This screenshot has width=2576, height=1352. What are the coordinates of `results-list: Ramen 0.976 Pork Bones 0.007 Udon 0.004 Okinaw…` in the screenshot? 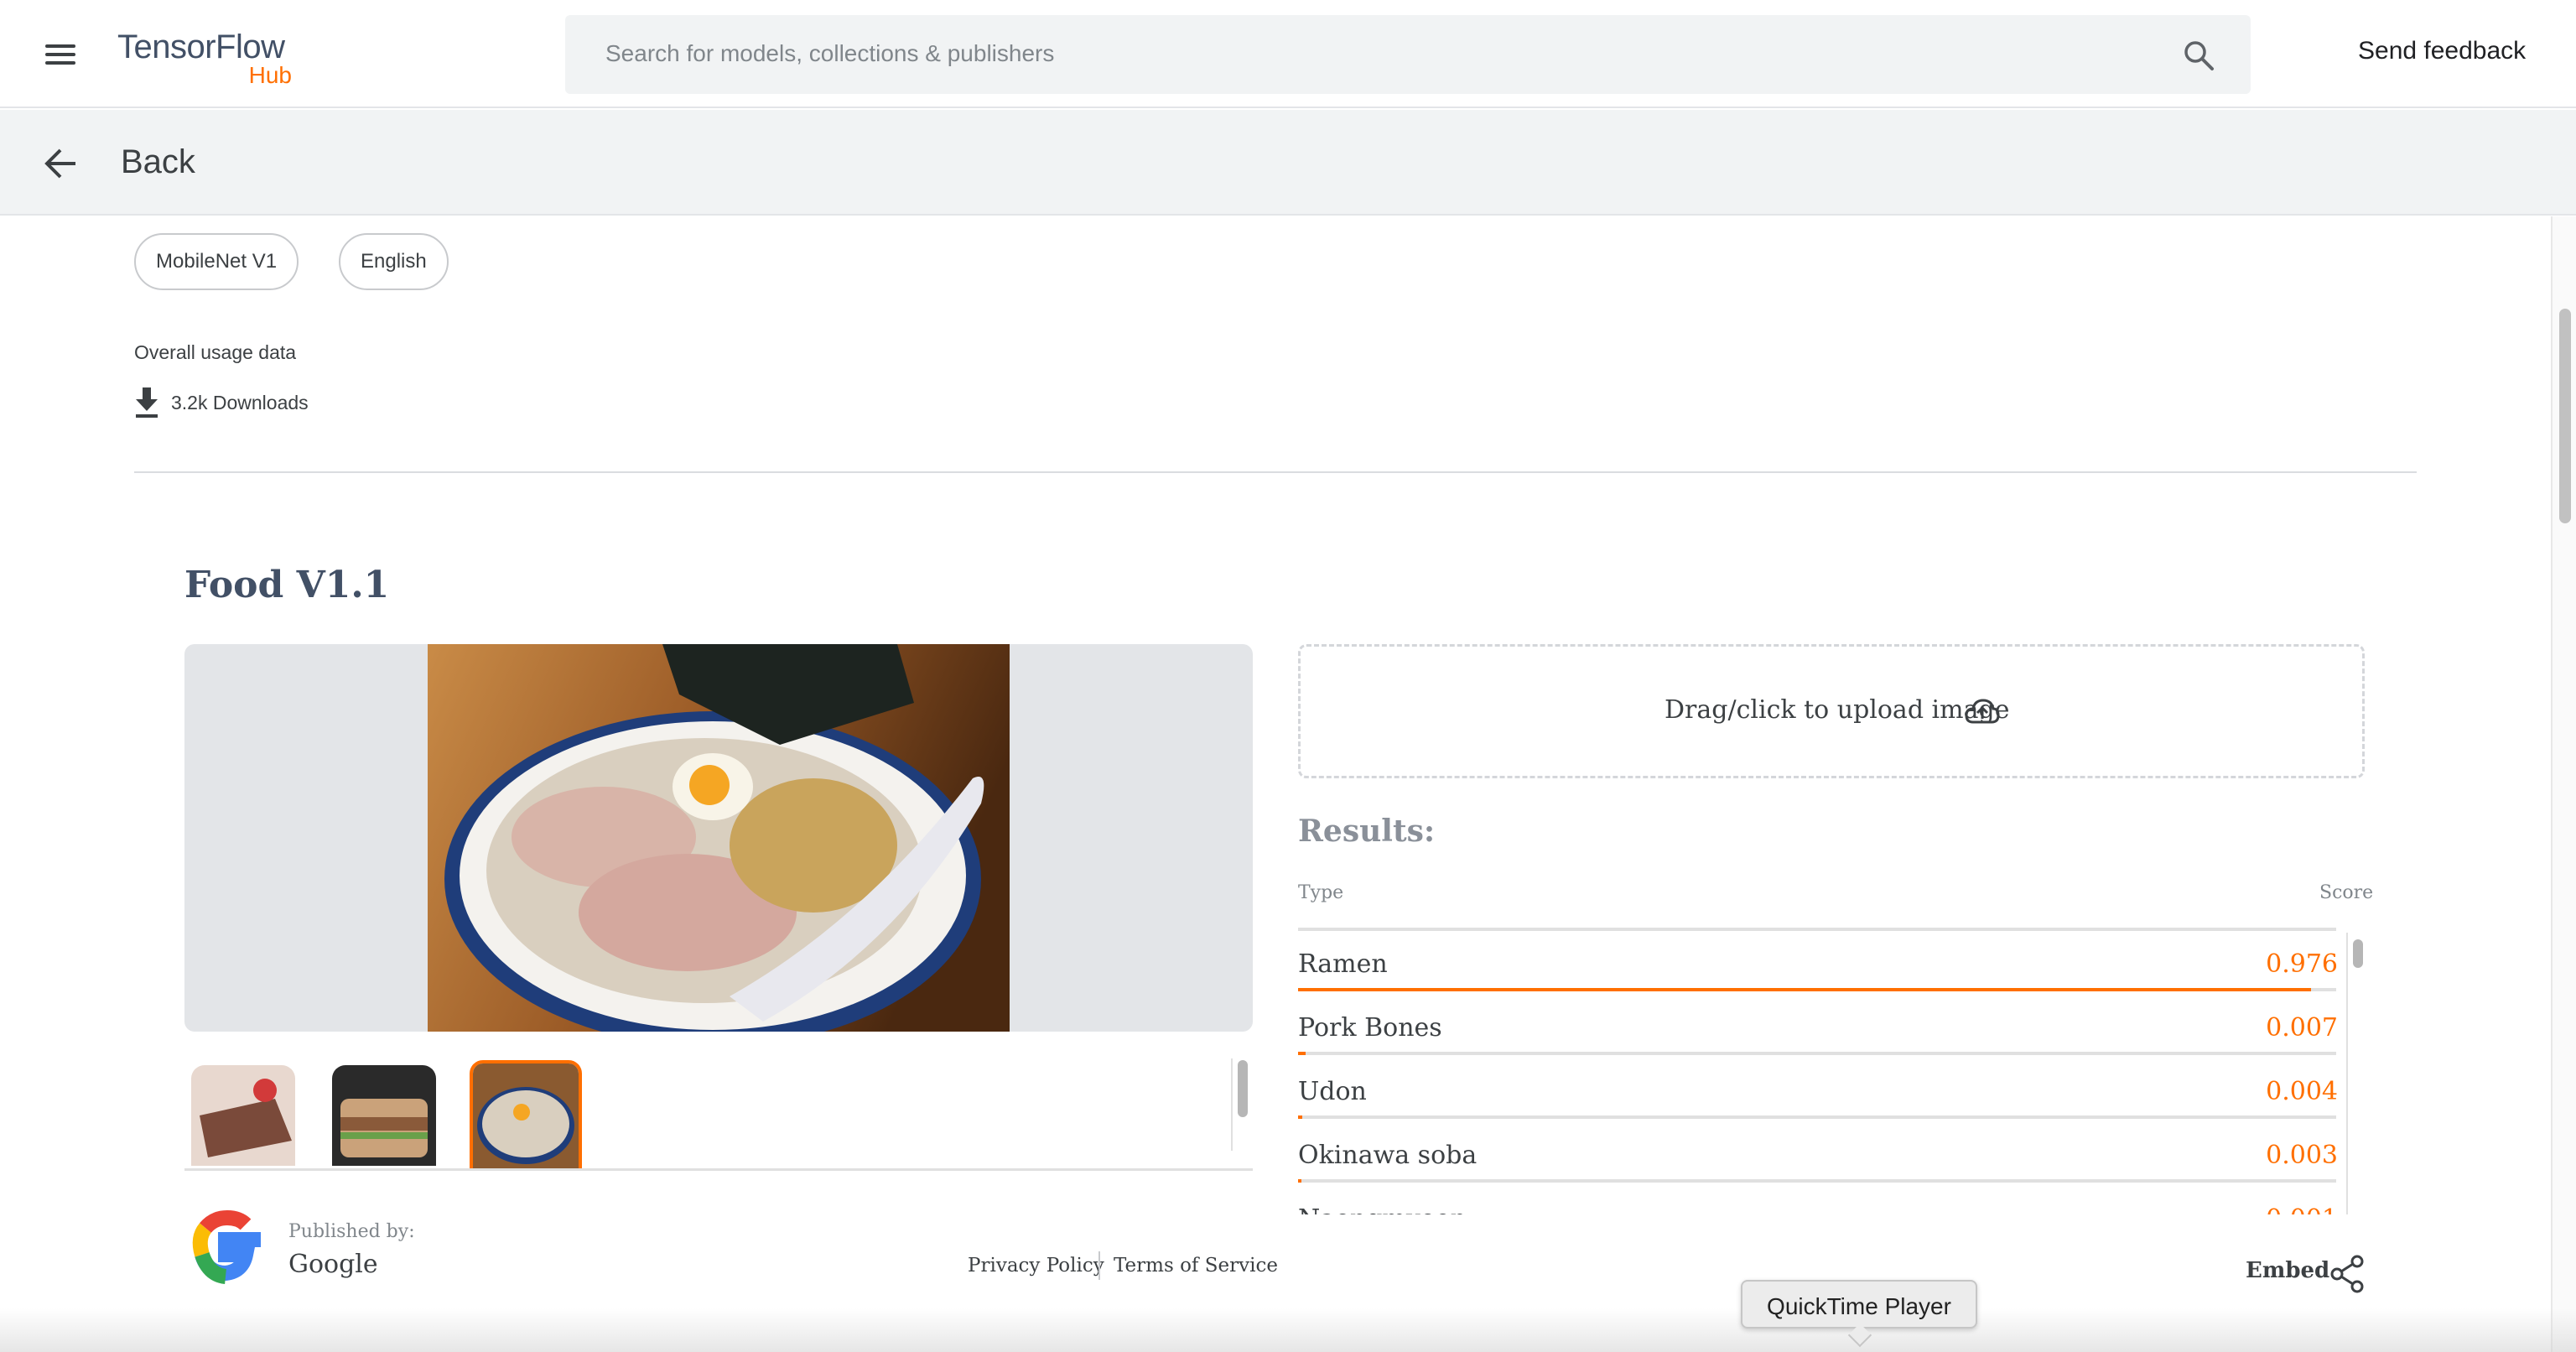 It's located at (1831, 1073).